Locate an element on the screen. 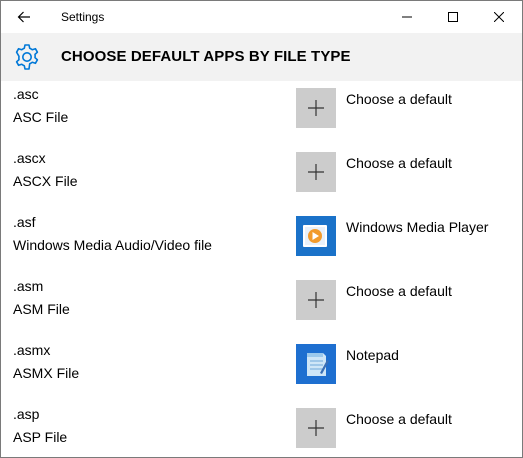 Image resolution: width=523 pixels, height=458 pixels. gear-icon is located at coordinates (27, 57).